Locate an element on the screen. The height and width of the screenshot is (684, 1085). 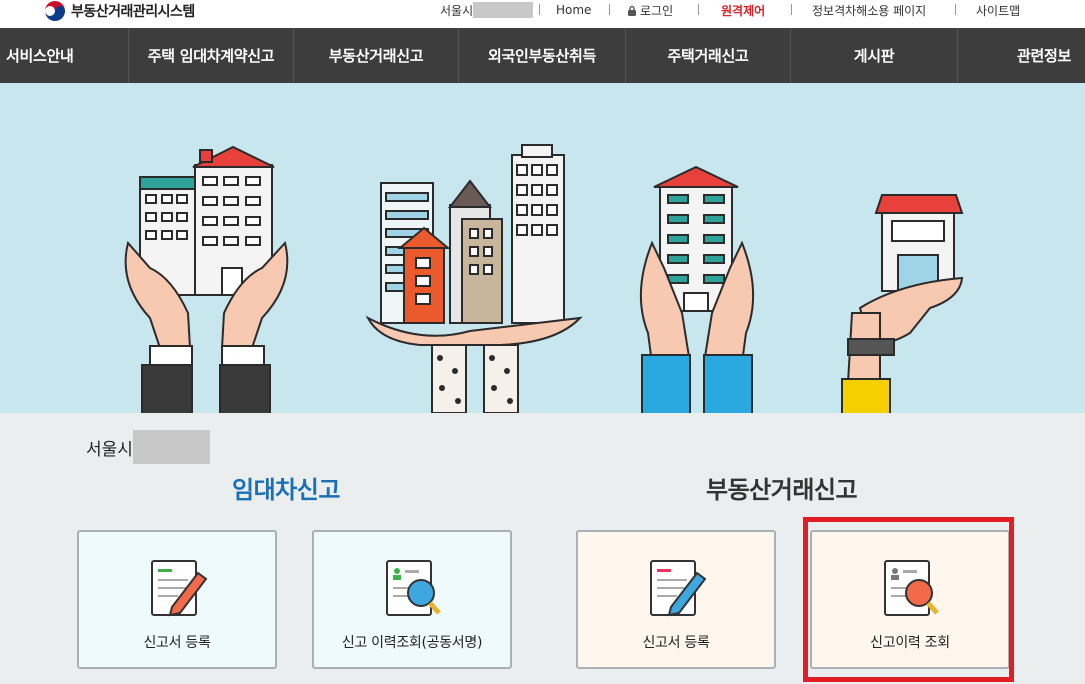
info-gap-page-link: 정보격차해소용 페이지 is located at coordinates (869, 10).